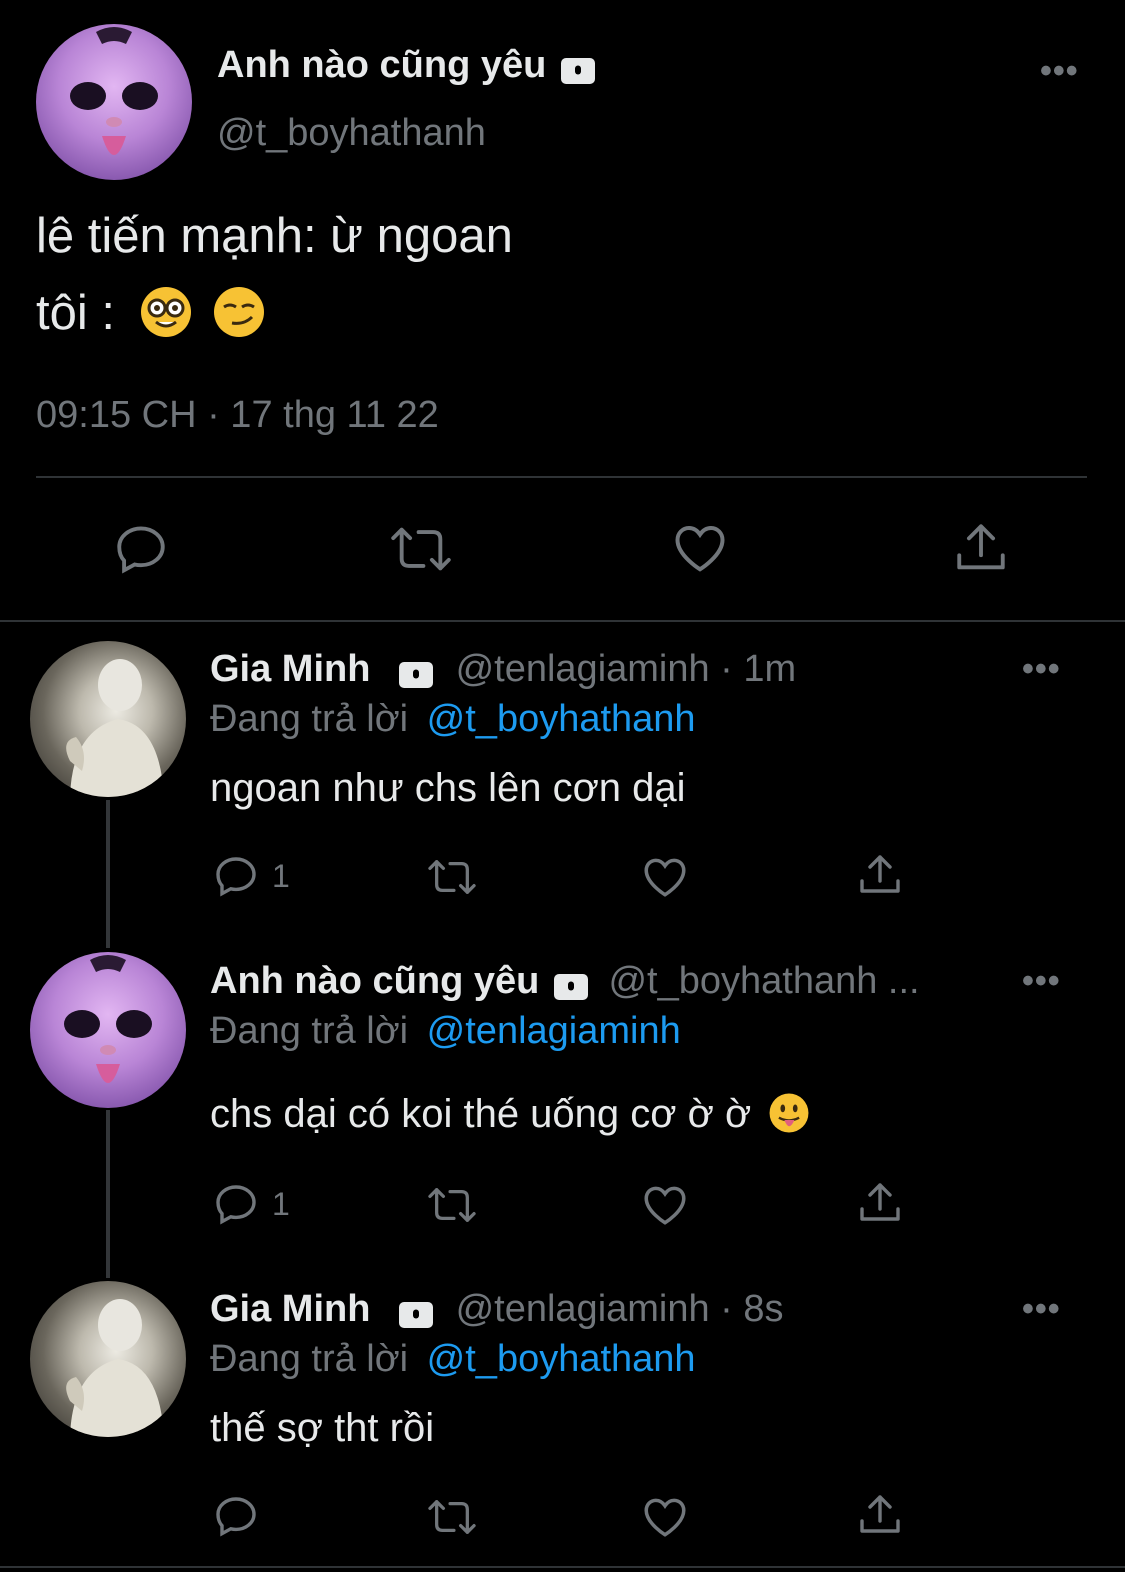 Image resolution: width=1125 pixels, height=1572 pixels. What do you see at coordinates (237, 415) in the screenshot?
I see `main-tweet-timestamp: 09:15 CH · 17 thg 11 22` at bounding box center [237, 415].